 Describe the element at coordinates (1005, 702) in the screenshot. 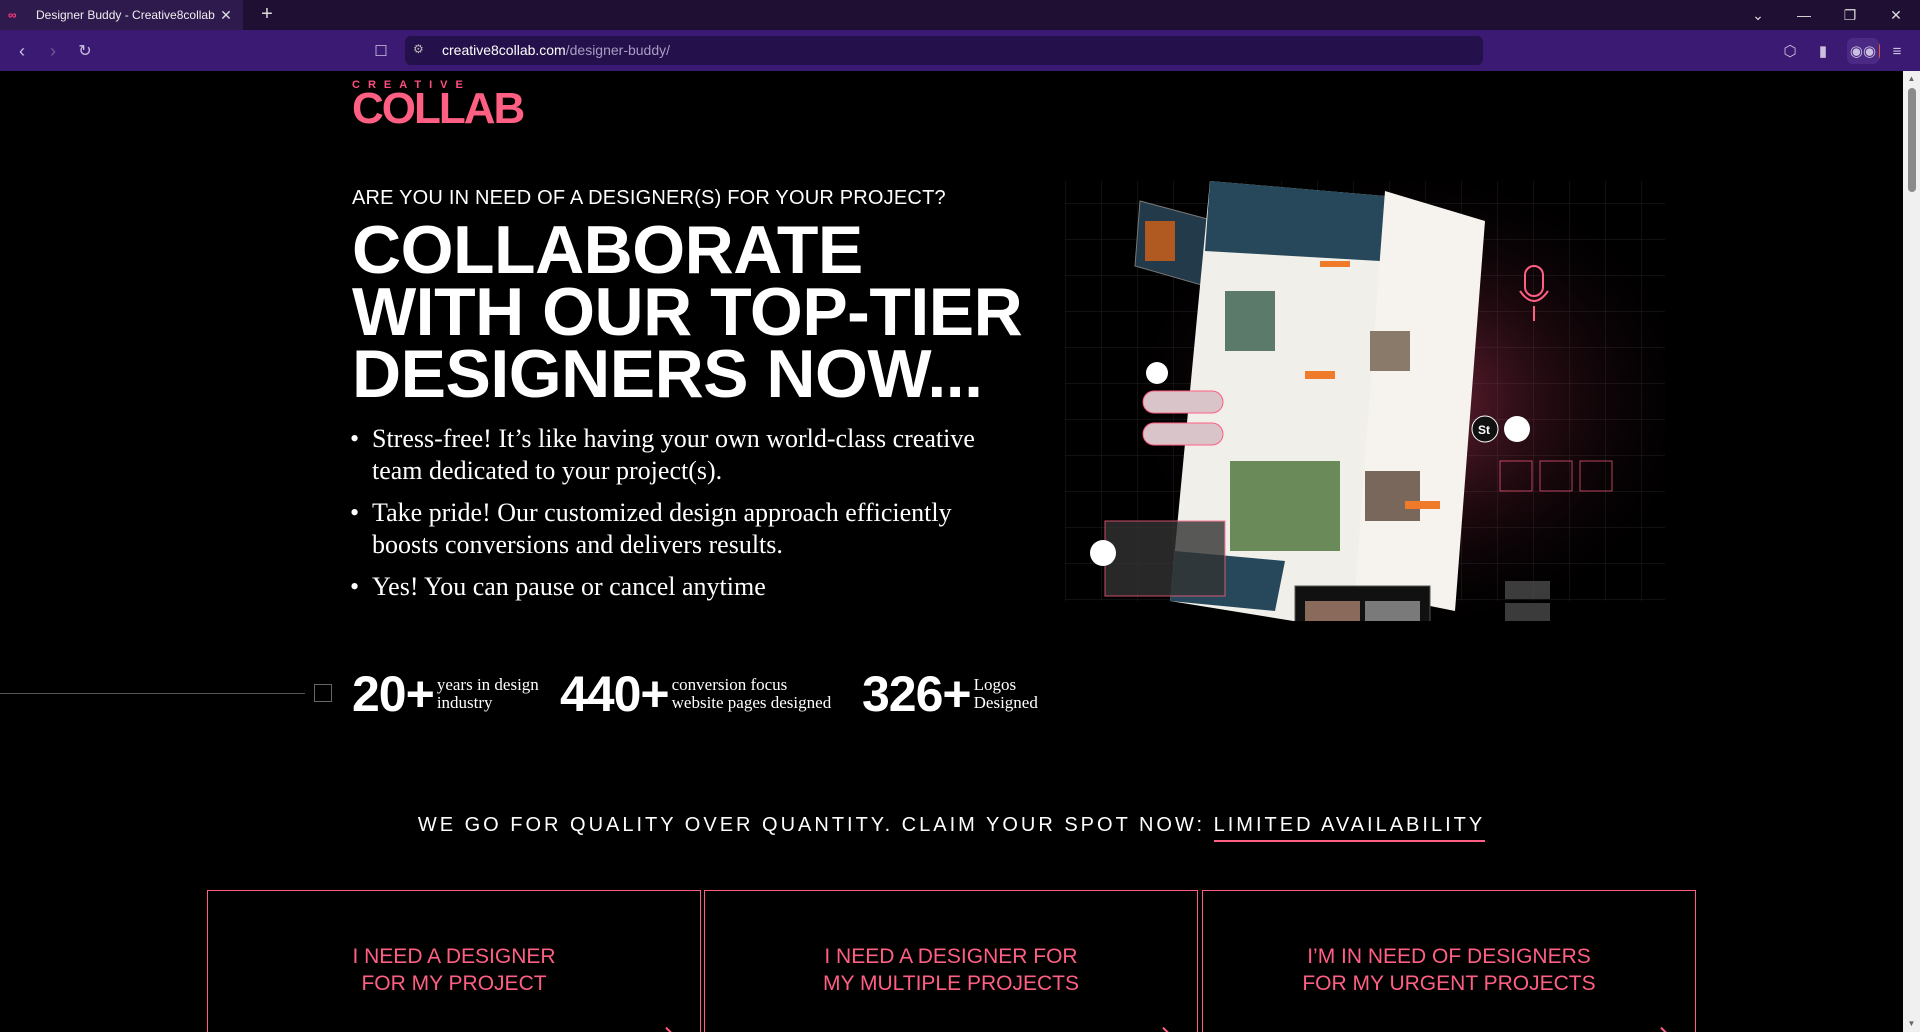

I see `stat-label-line: Designed` at that location.